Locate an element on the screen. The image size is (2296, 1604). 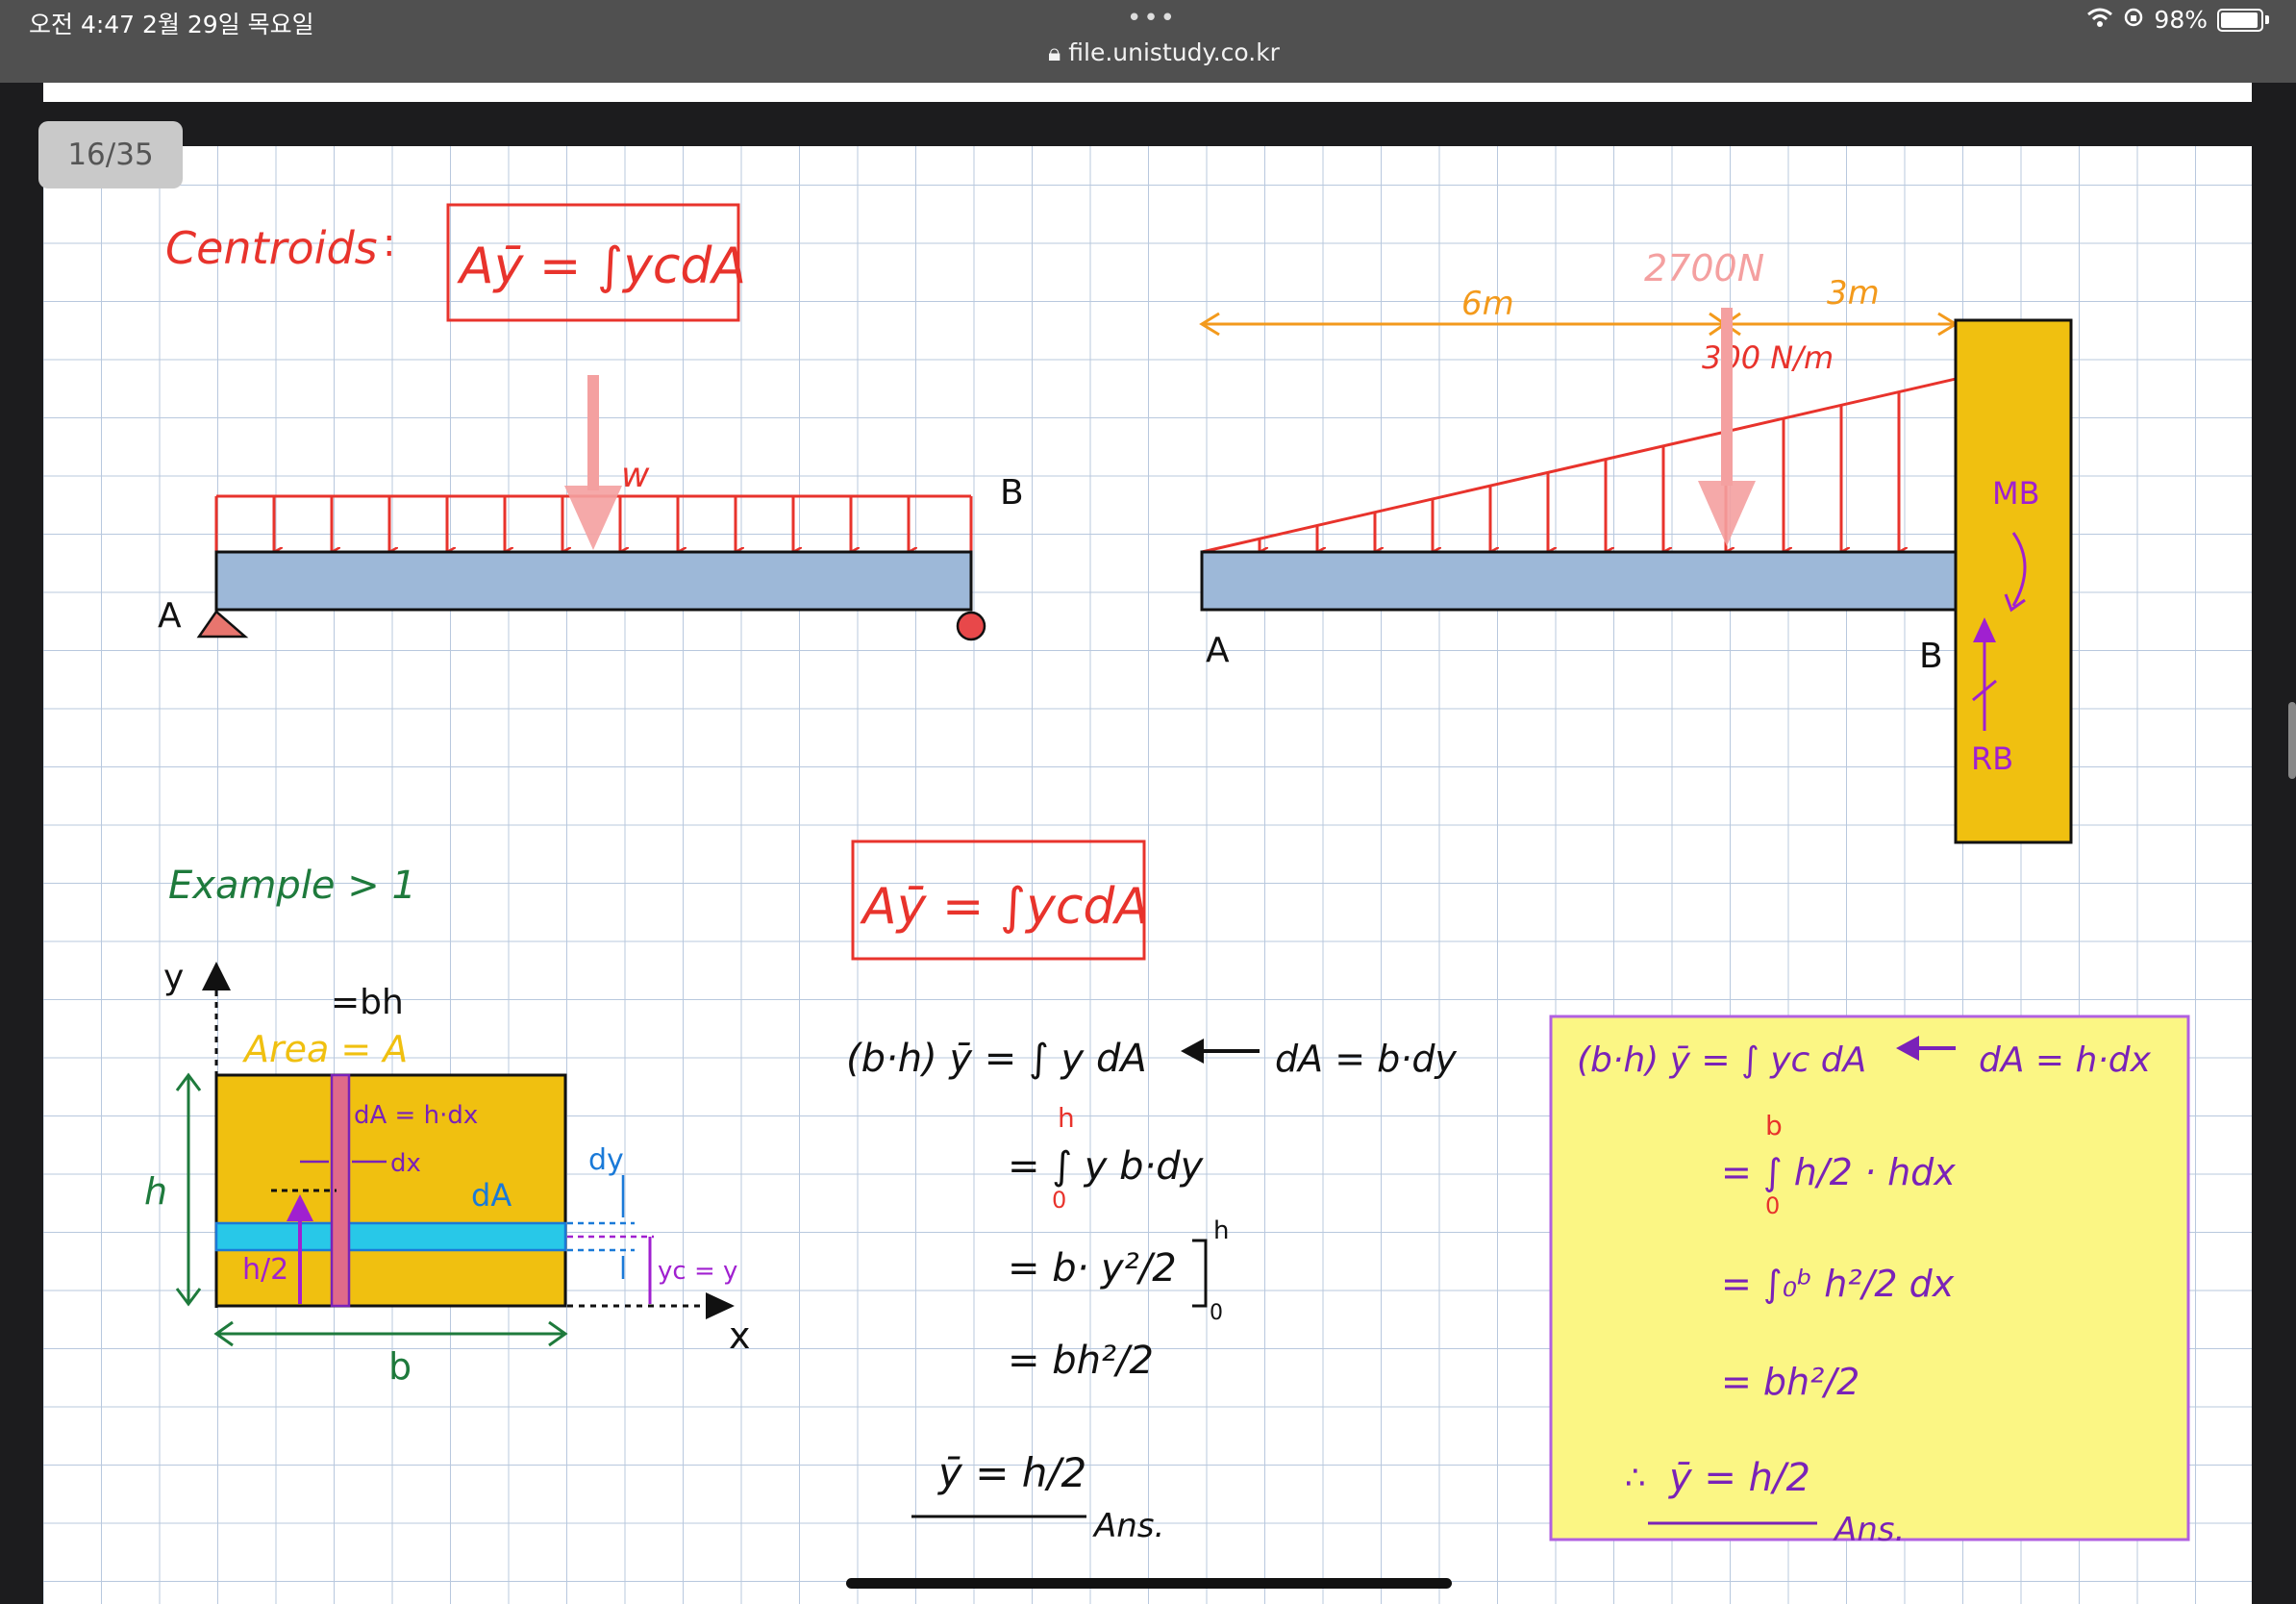
beam2-dist-left: 6m is located at coordinates (1487, 304).